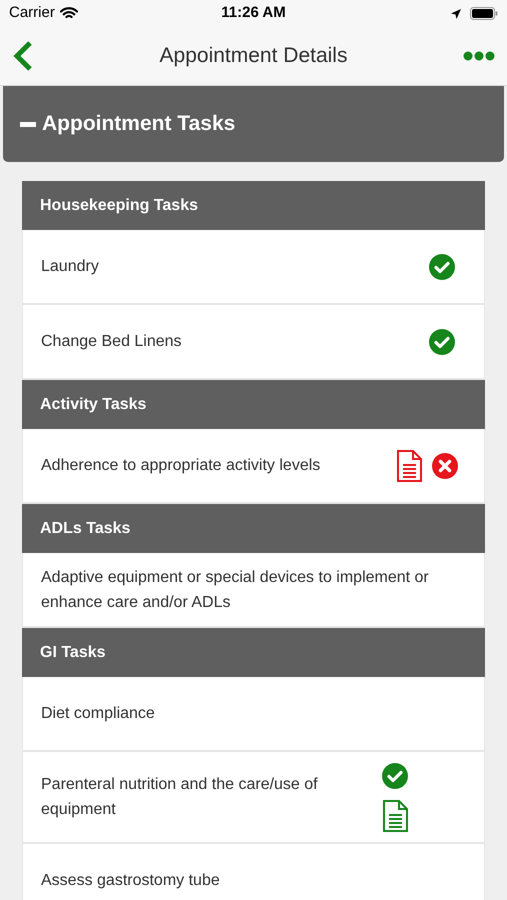  What do you see at coordinates (253, 714) in the screenshot?
I see `task-row: Diet compliance` at bounding box center [253, 714].